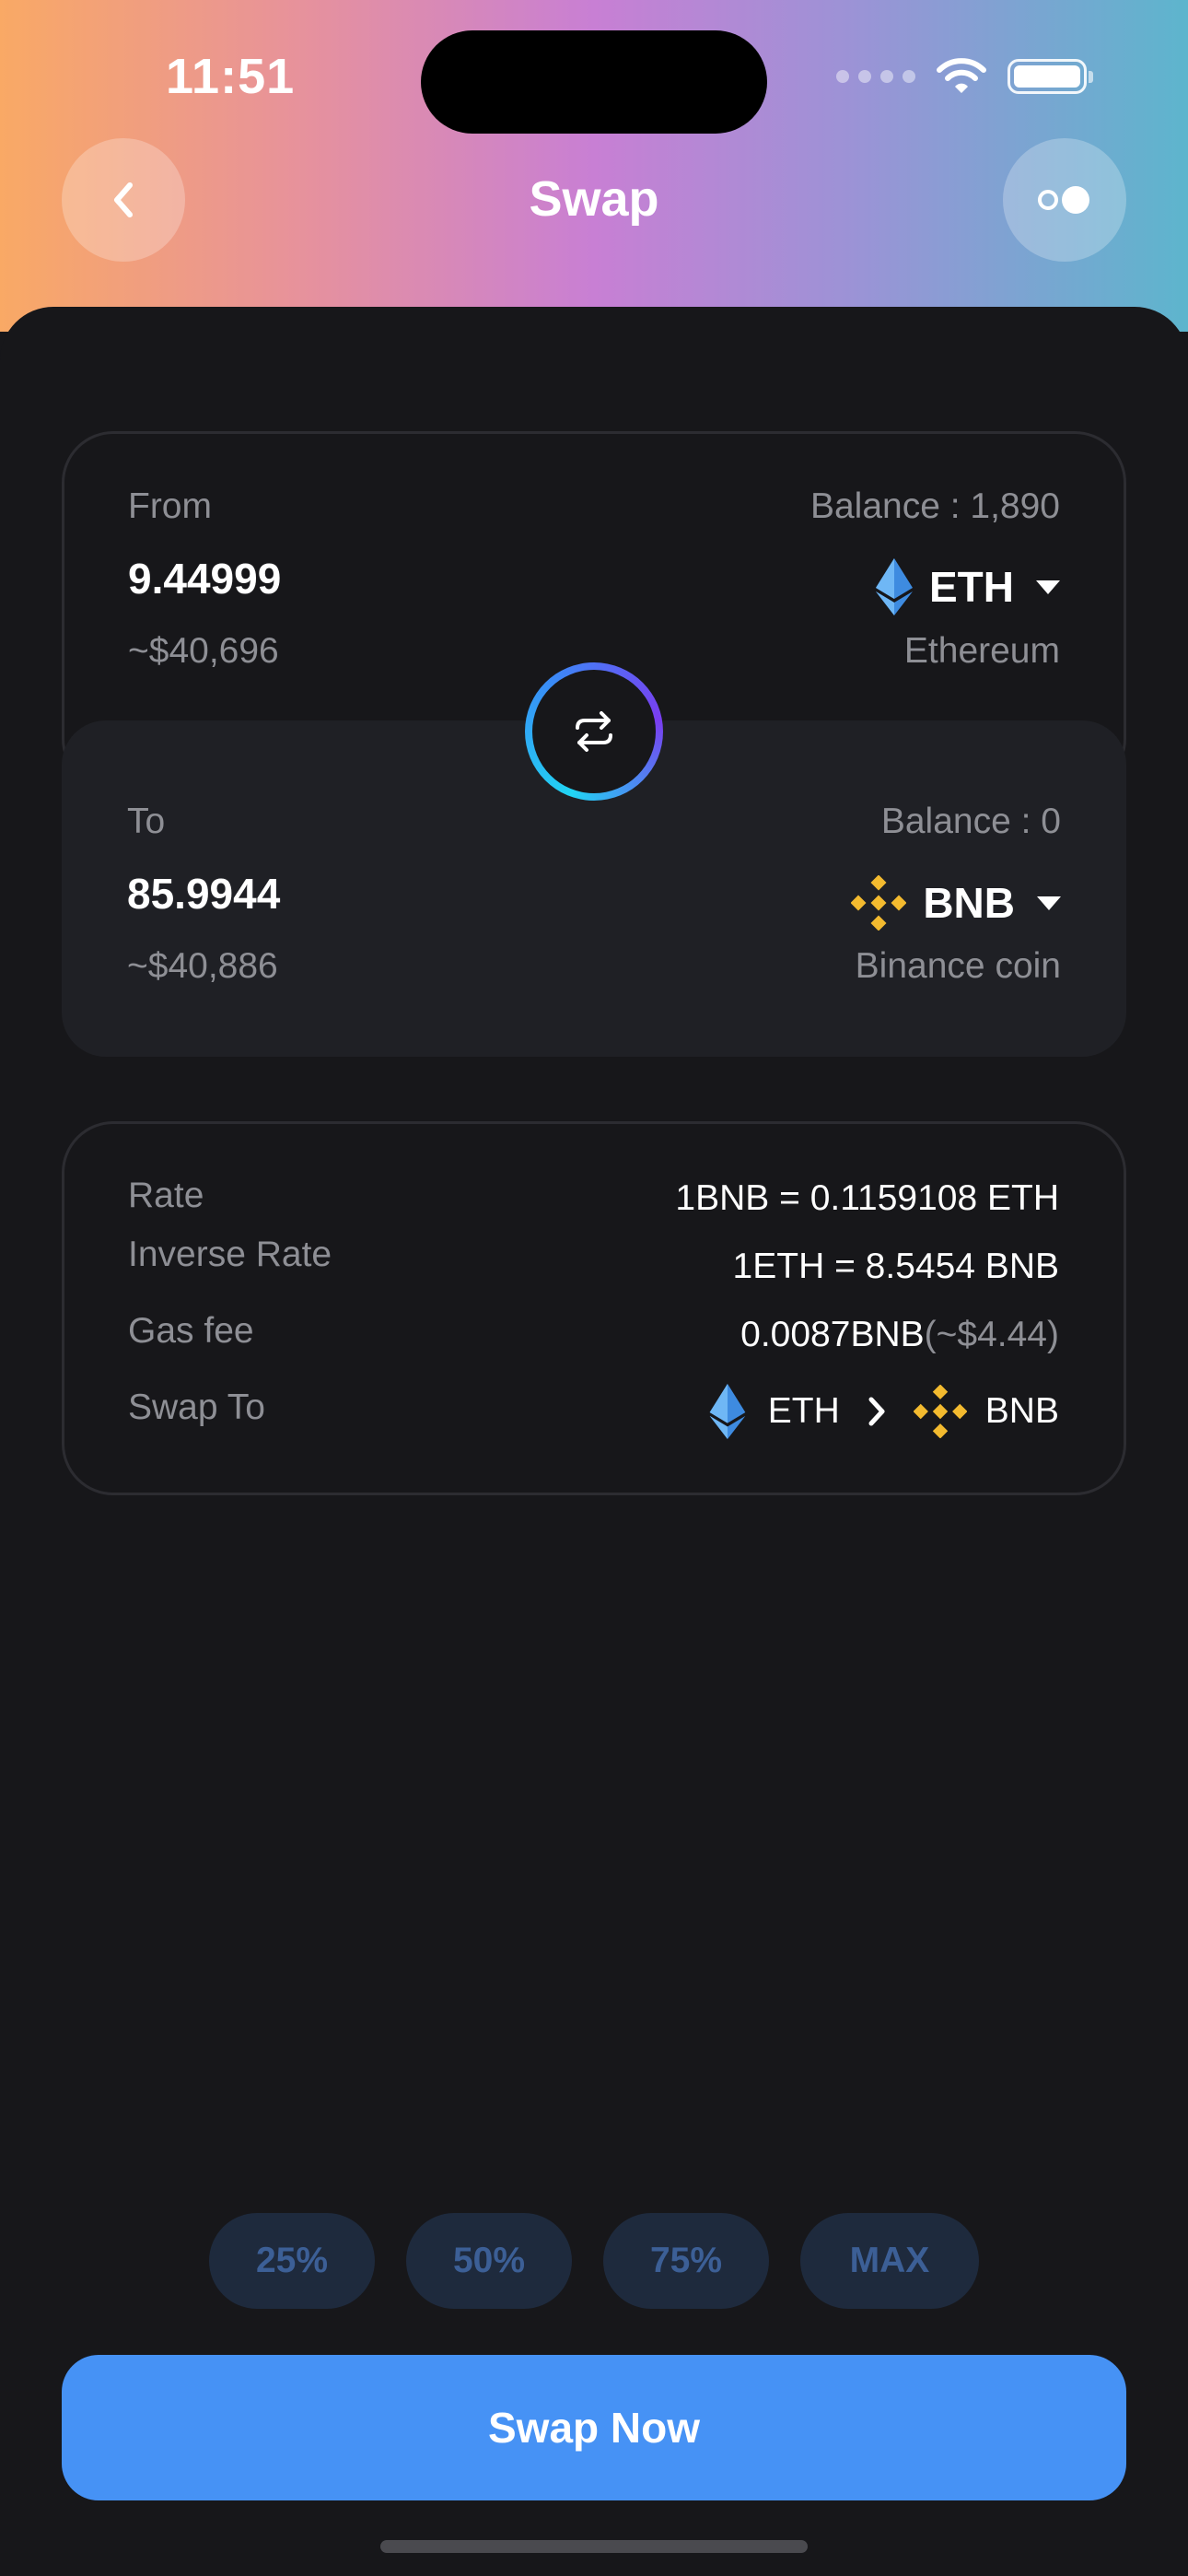 This screenshot has width=1188, height=2576. Describe the element at coordinates (895, 1266) in the screenshot. I see `inverse-rate-value: 1ETH = 8.5454 BNB` at that location.